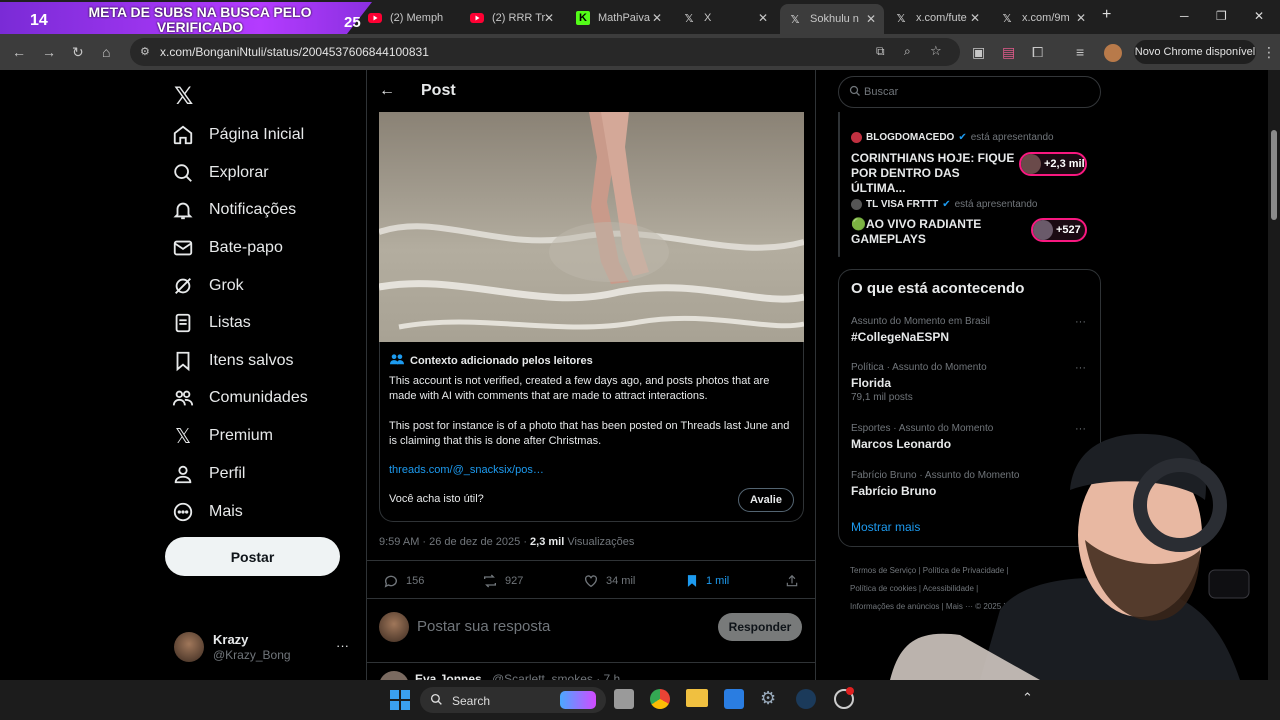 The height and width of the screenshot is (720, 1280). I want to click on taskbar-search: Search, so click(513, 700).